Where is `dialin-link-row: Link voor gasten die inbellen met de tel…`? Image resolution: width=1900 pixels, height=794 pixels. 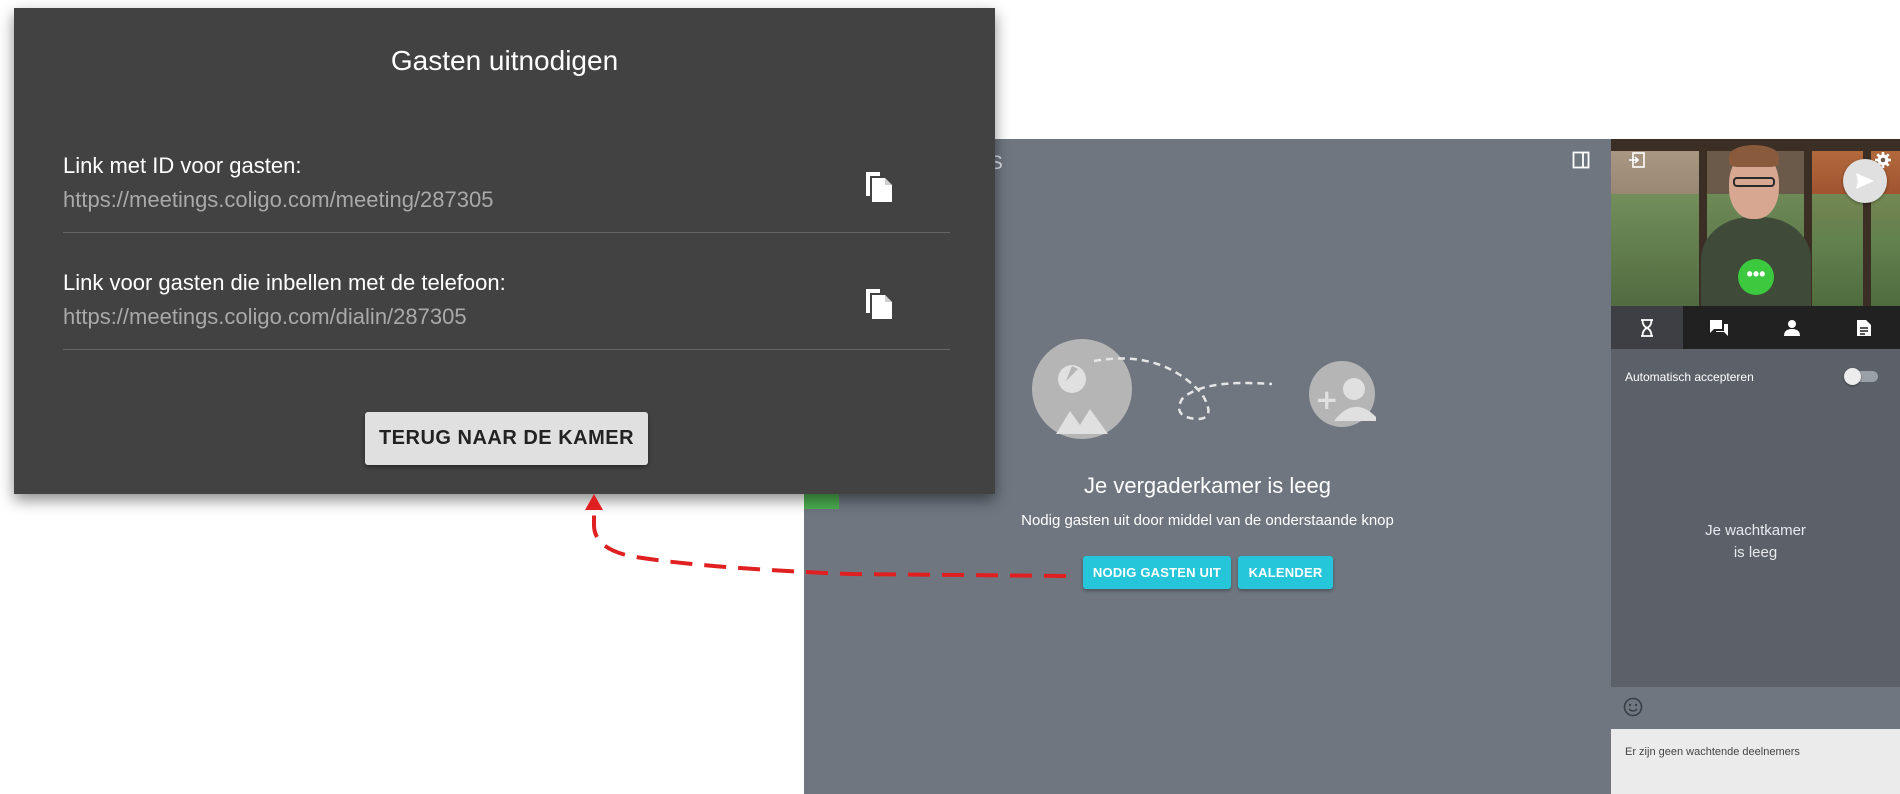
dialin-link-row: Link voor gasten die inbellen met de tel… is located at coordinates (506, 310).